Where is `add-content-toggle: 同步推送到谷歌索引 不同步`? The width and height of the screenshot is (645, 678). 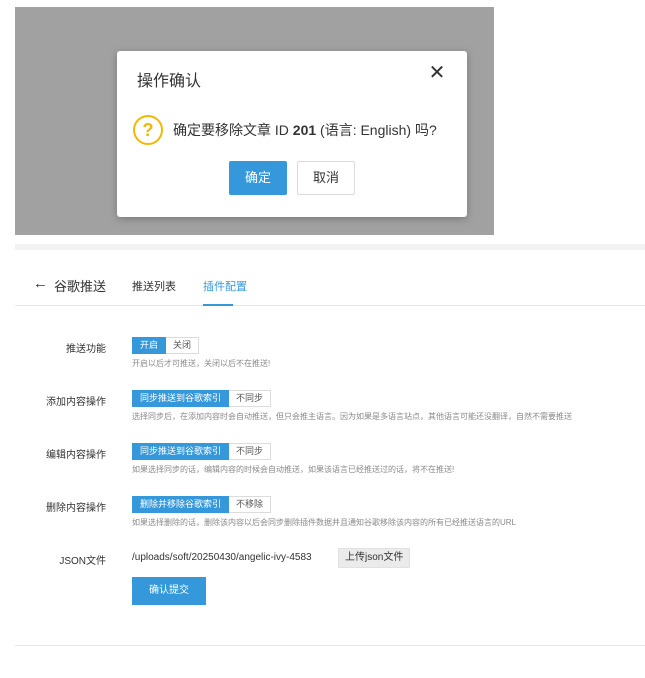 add-content-toggle: 同步推送到谷歌索引 不同步 is located at coordinates (202, 398).